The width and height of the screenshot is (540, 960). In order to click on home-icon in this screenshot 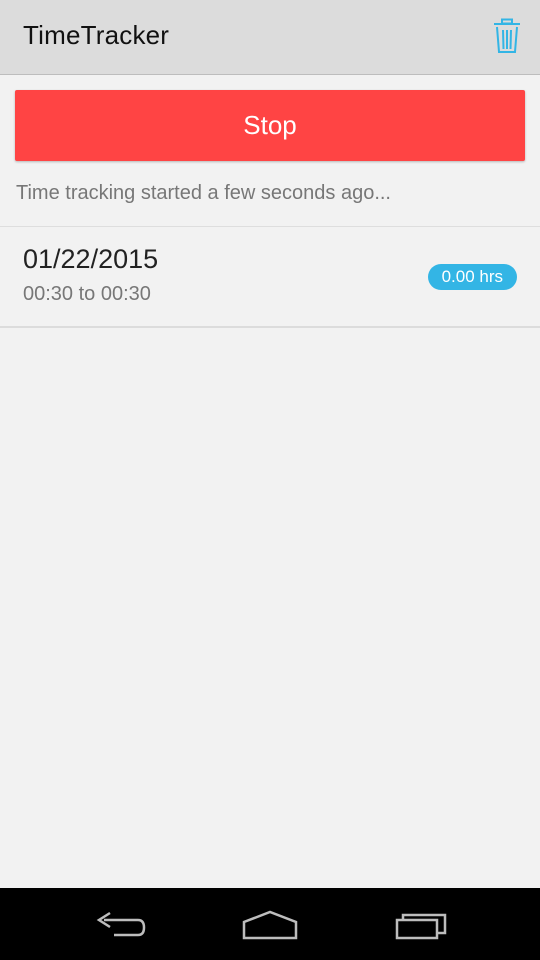, I will do `click(270, 925)`.